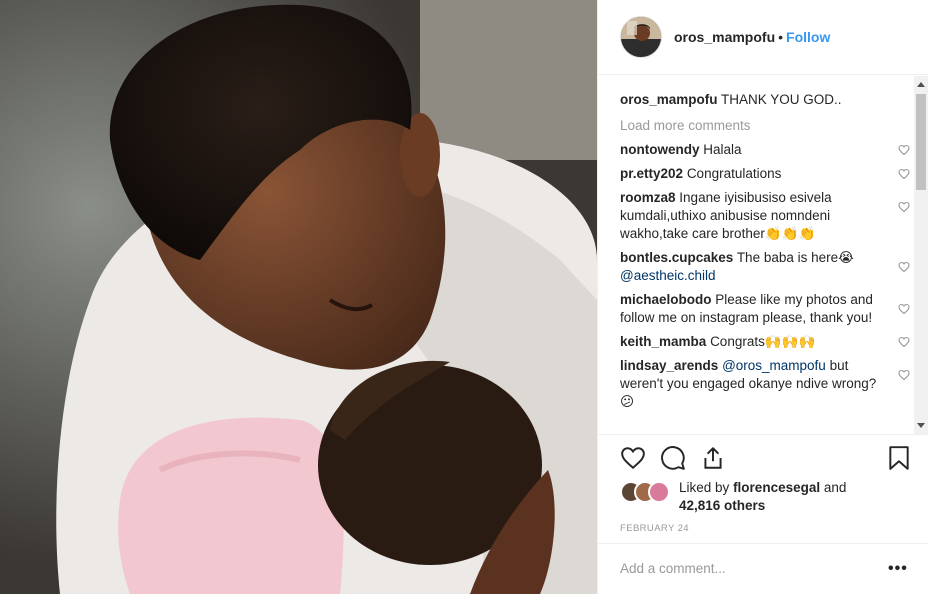  I want to click on likes-others-count: 42,816 others, so click(722, 505).